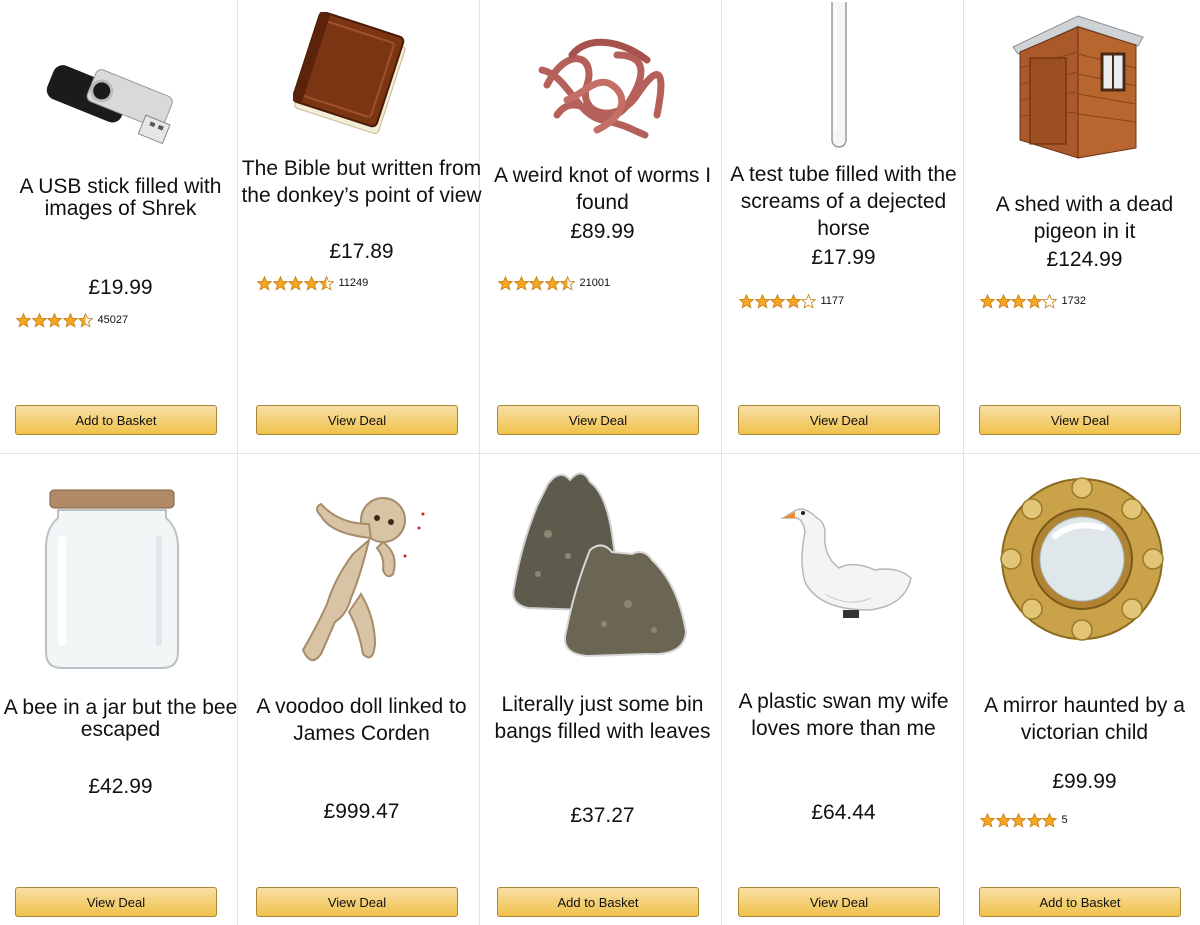 Image resolution: width=1200 pixels, height=925 pixels. I want to click on product-price: £42.99, so click(120, 786).